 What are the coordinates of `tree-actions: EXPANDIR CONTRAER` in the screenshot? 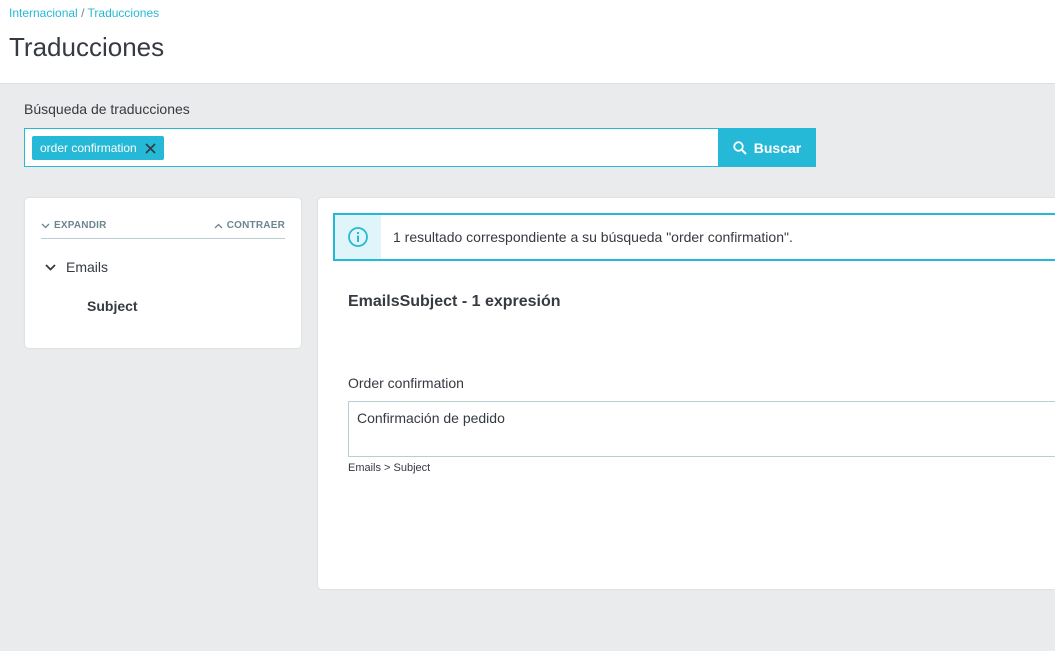 It's located at (163, 228).